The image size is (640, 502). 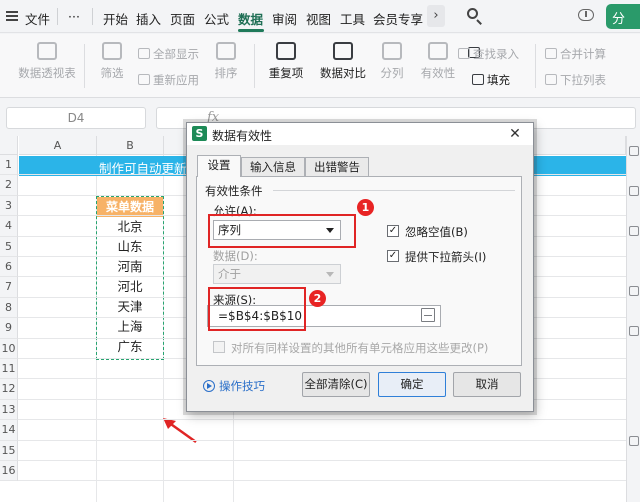 What do you see at coordinates (498, 80) in the screenshot?
I see `fill-label: 填充` at bounding box center [498, 80].